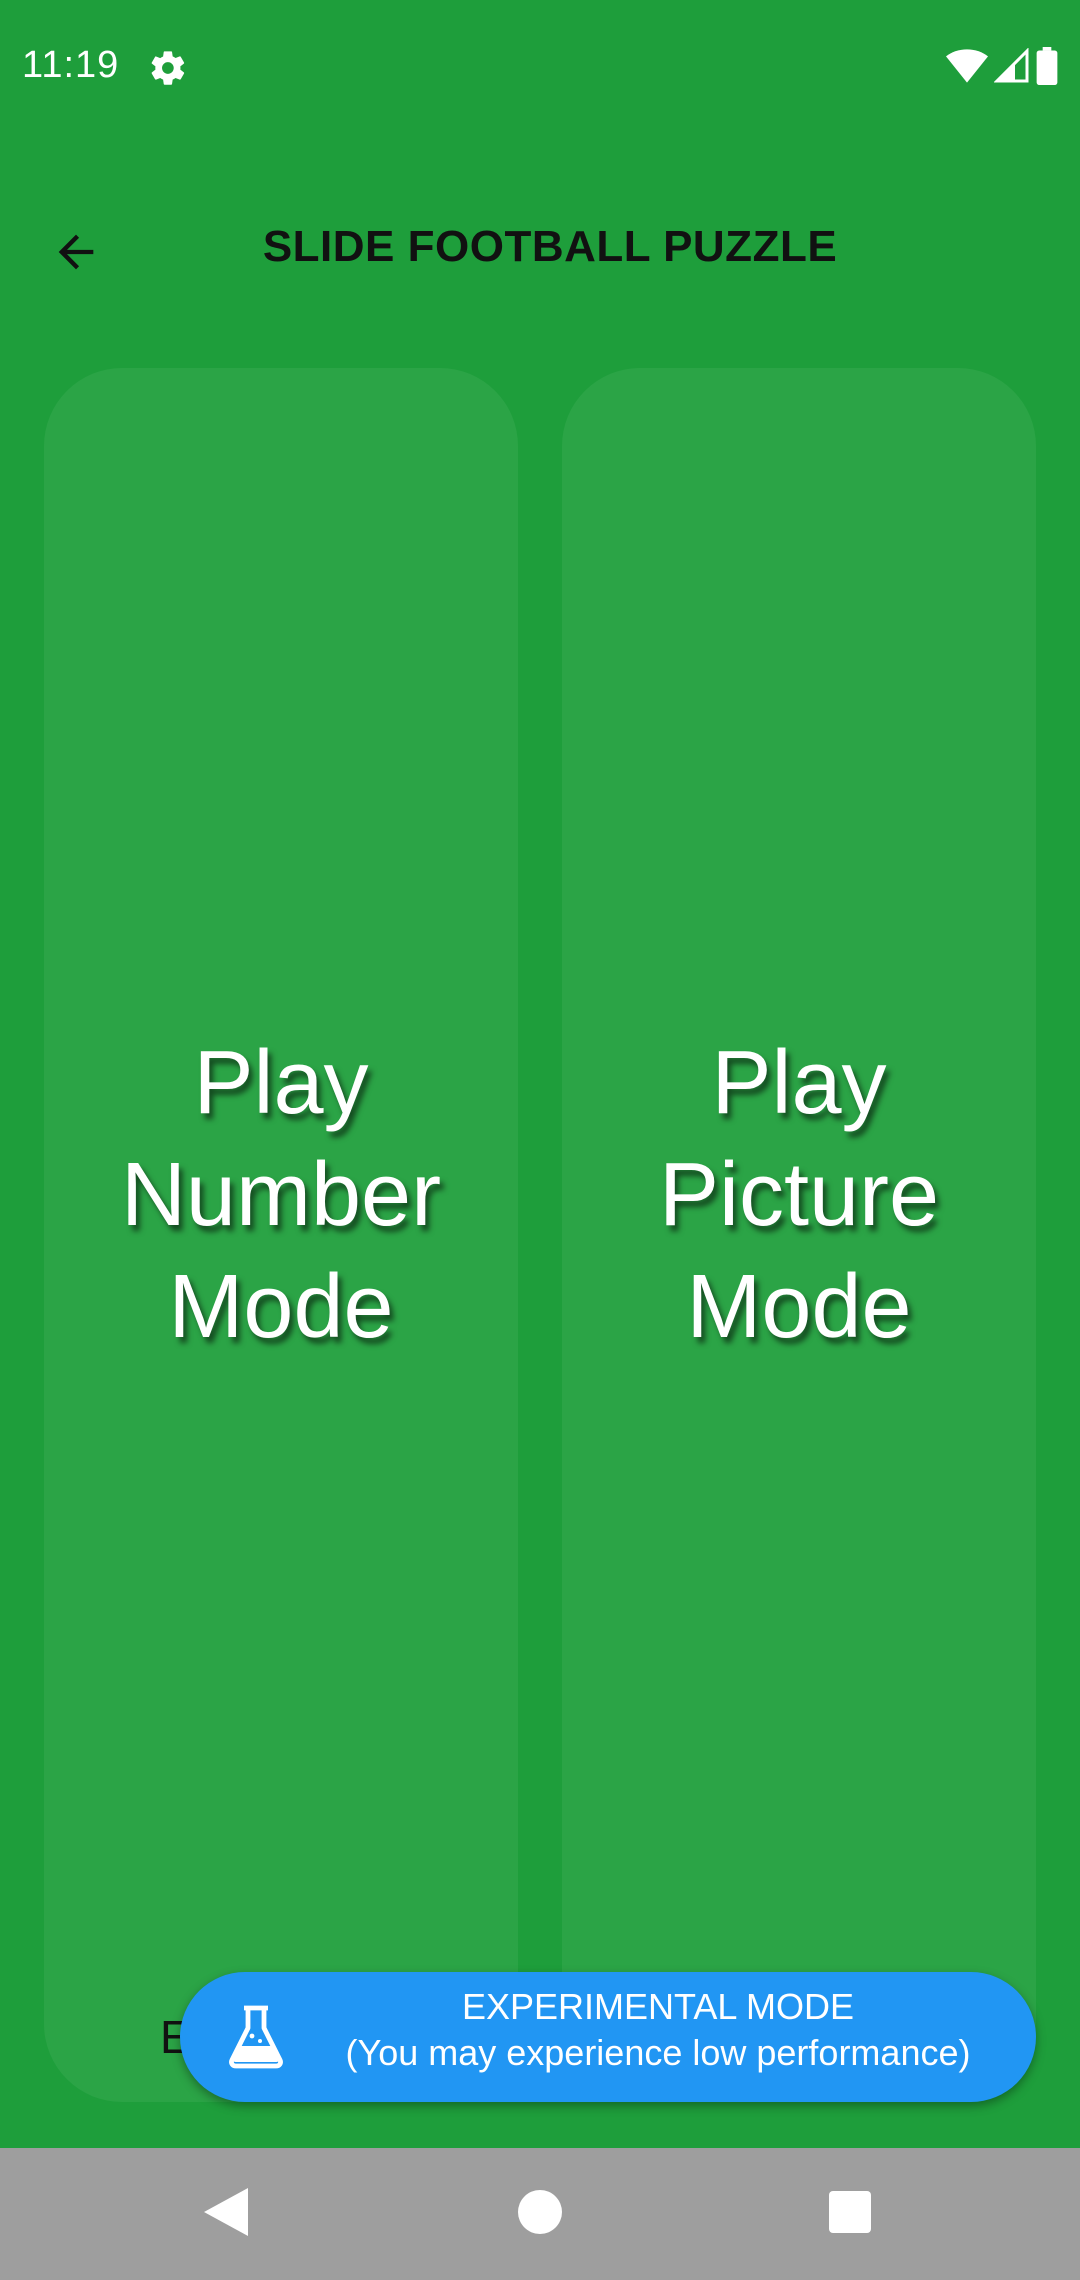  I want to click on number-mode-line-2: Number, so click(281, 1195).